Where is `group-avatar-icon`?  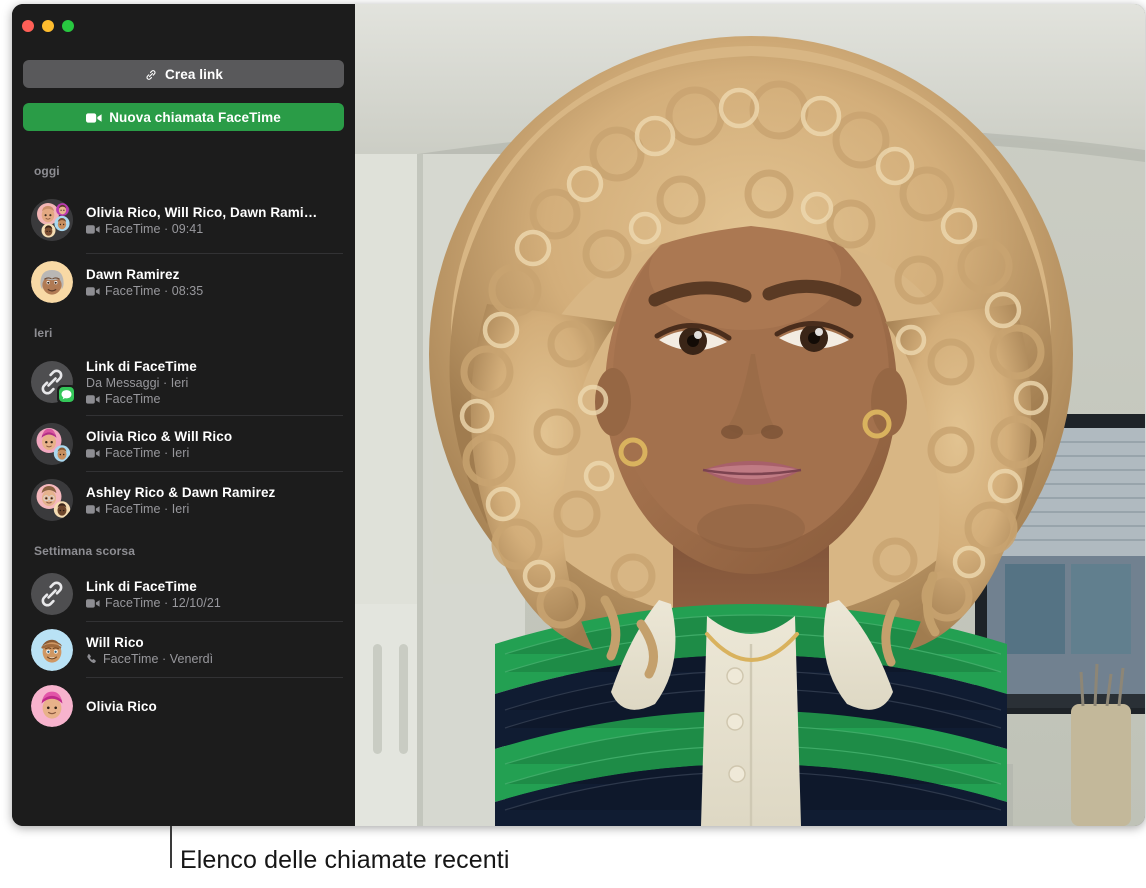 group-avatar-icon is located at coordinates (52, 220).